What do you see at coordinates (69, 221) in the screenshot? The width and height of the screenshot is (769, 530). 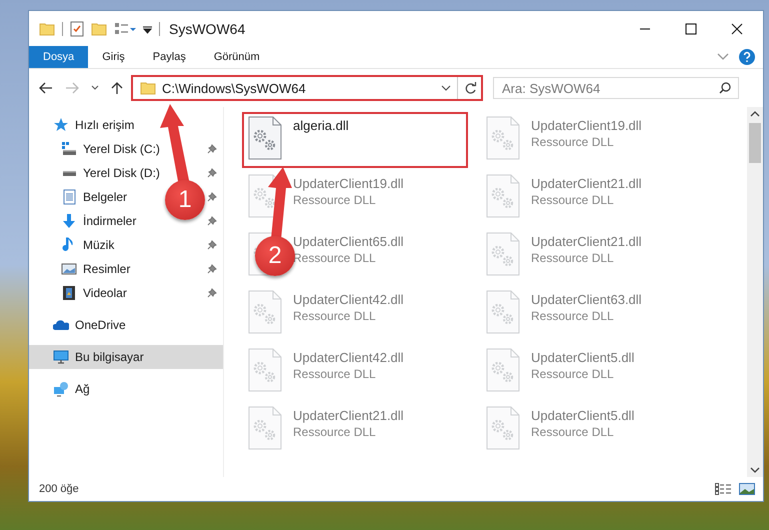 I see `download-arrow-icon` at bounding box center [69, 221].